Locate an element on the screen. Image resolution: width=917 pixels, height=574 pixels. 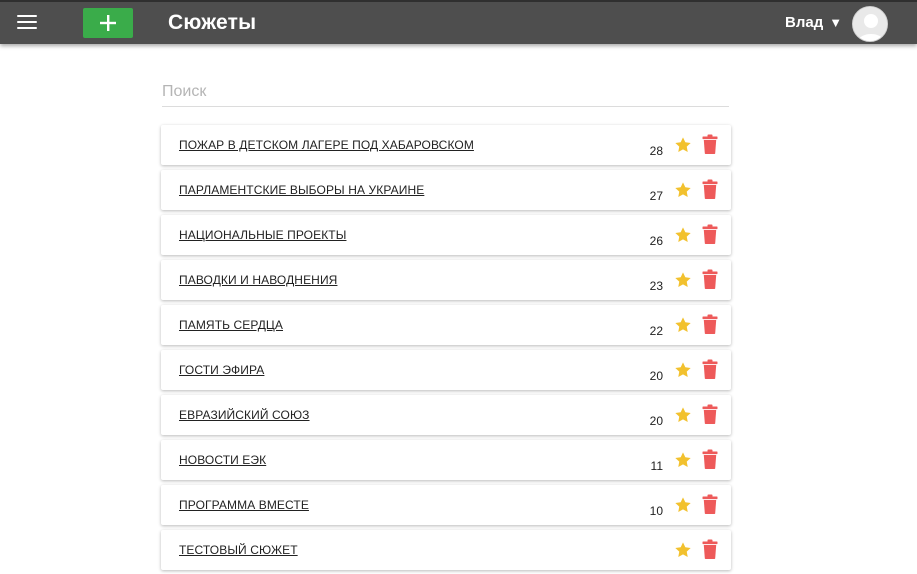
list-item: НАЦИОНАЛЬНЫЕ ПРОЕКТЫ 26 is located at coordinates (446, 235).